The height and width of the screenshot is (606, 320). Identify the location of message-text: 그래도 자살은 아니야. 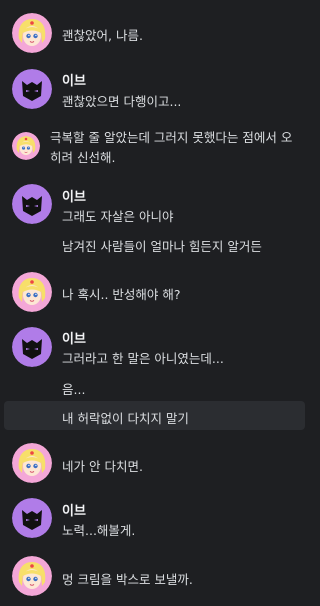
(118, 216).